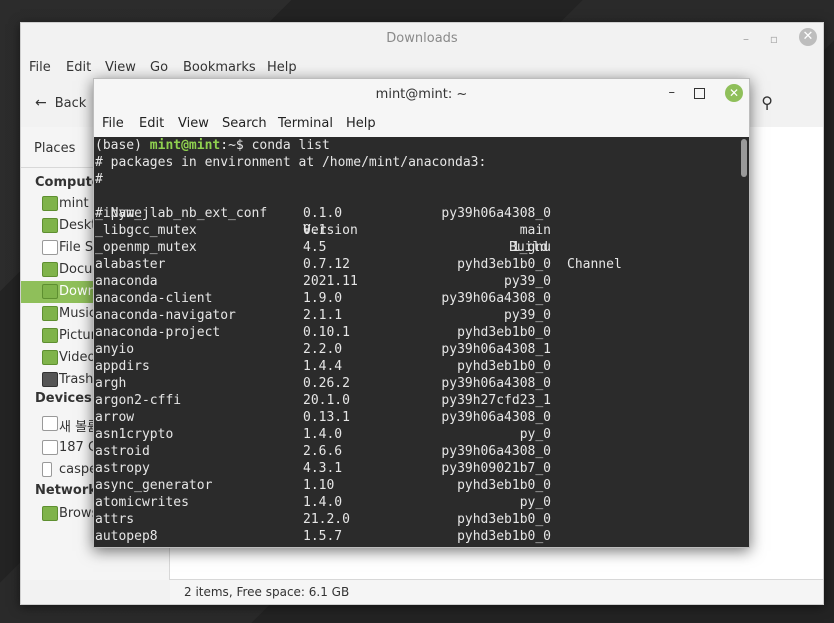 The height and width of the screenshot is (623, 834). What do you see at coordinates (496, 400) in the screenshot?
I see `package-build: py39h27cfd23_1` at bounding box center [496, 400].